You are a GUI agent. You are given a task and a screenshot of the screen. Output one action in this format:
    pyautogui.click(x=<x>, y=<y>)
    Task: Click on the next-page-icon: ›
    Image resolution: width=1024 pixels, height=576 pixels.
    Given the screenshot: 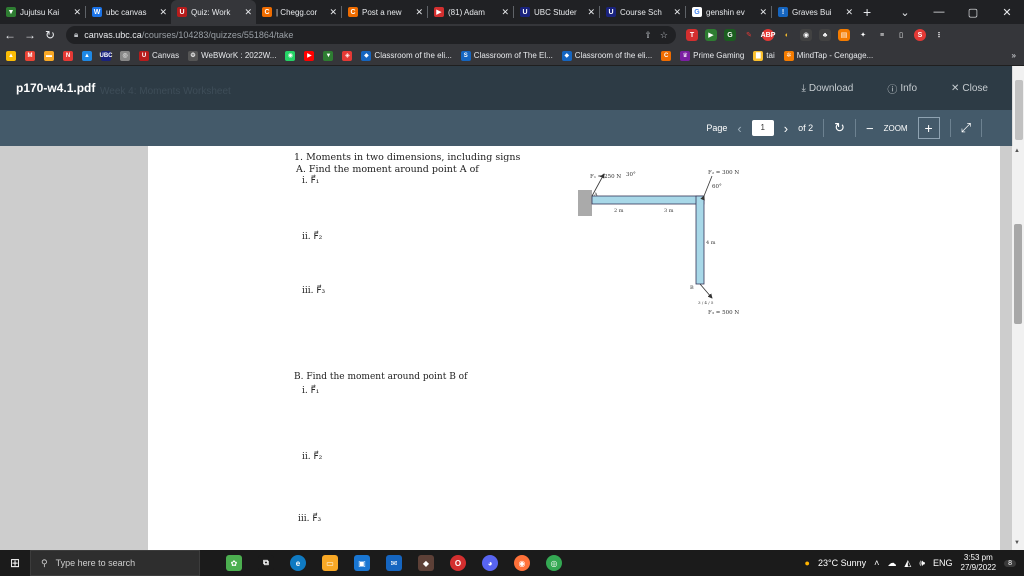 What is the action you would take?
    pyautogui.click(x=786, y=128)
    